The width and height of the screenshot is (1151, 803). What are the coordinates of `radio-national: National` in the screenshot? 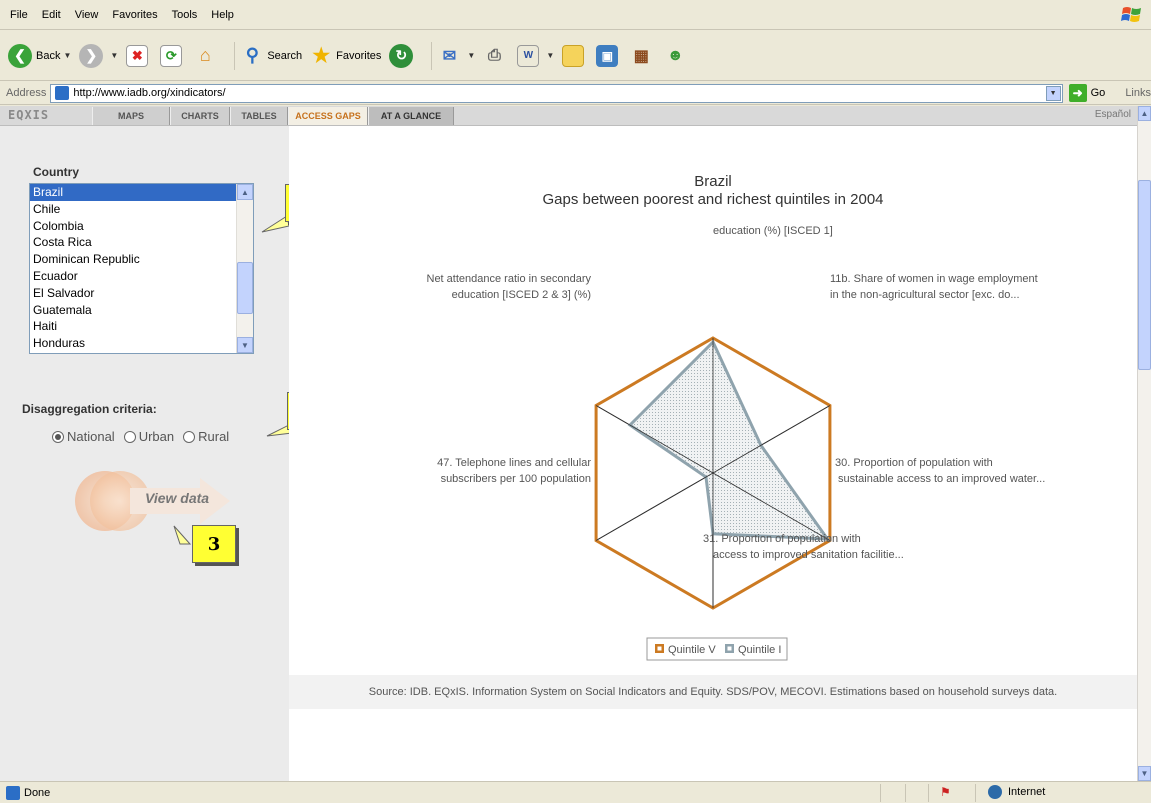 It's located at (83, 436).